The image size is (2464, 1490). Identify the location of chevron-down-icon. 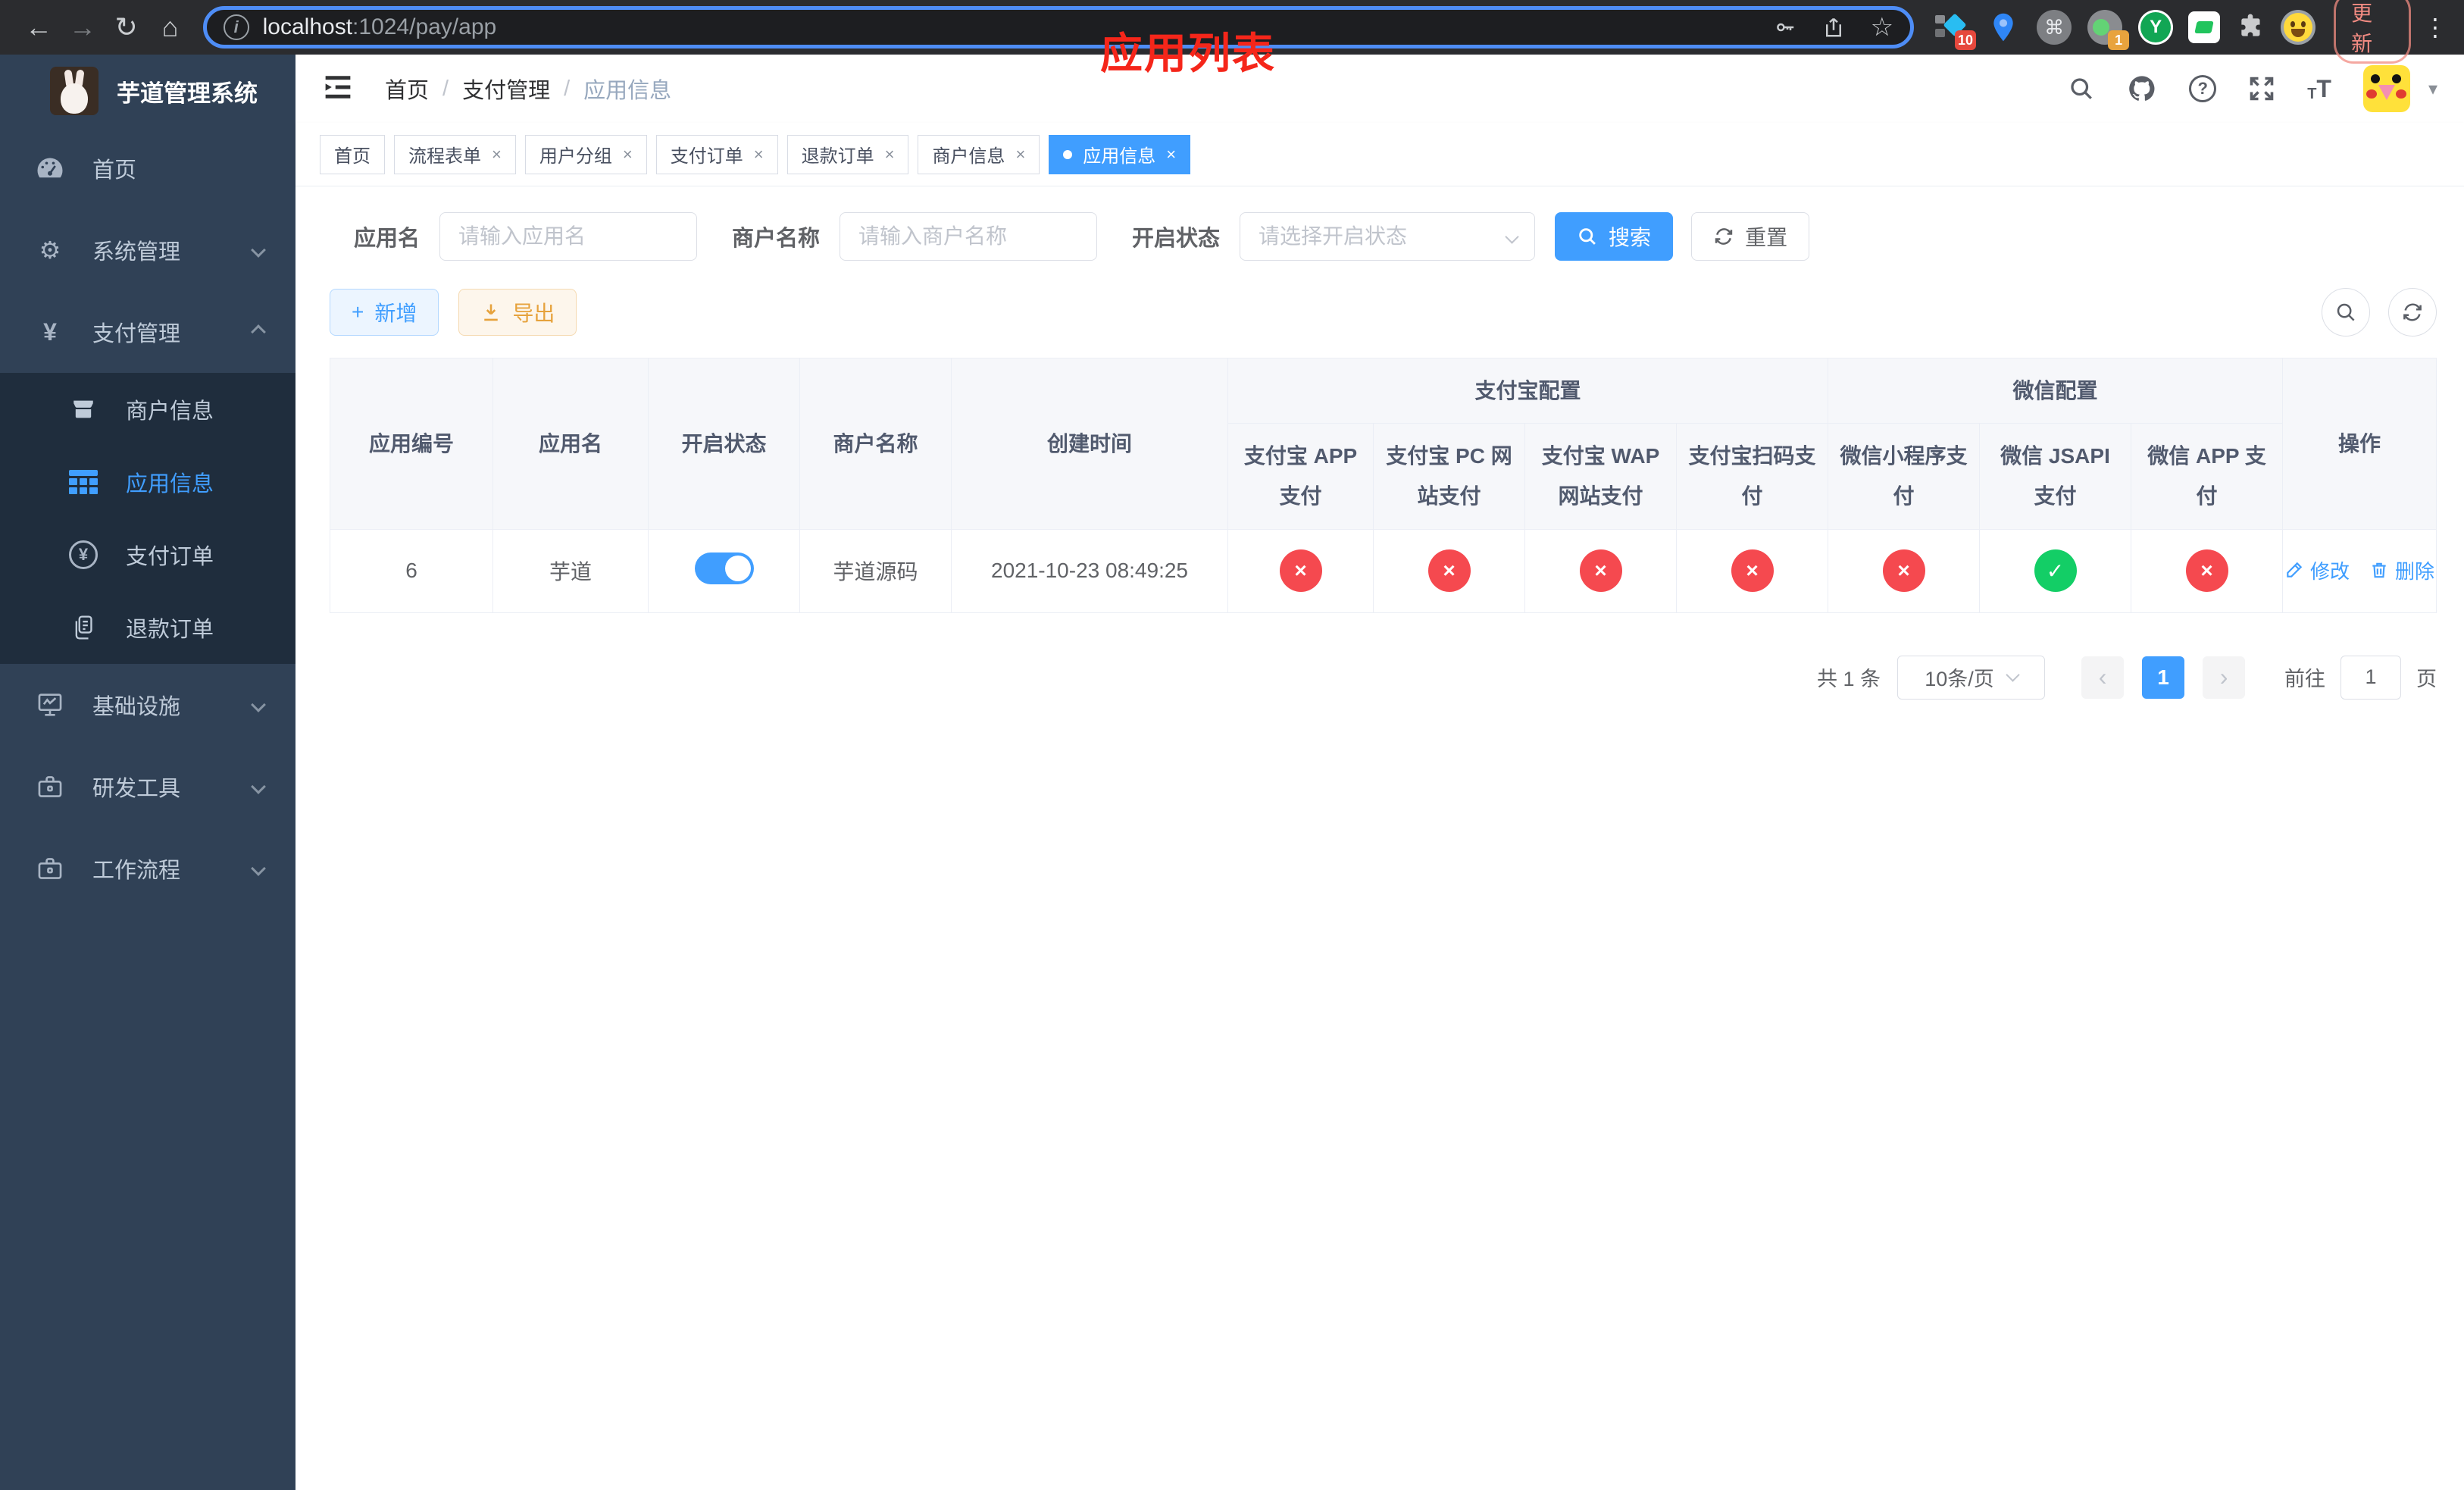
(258, 868).